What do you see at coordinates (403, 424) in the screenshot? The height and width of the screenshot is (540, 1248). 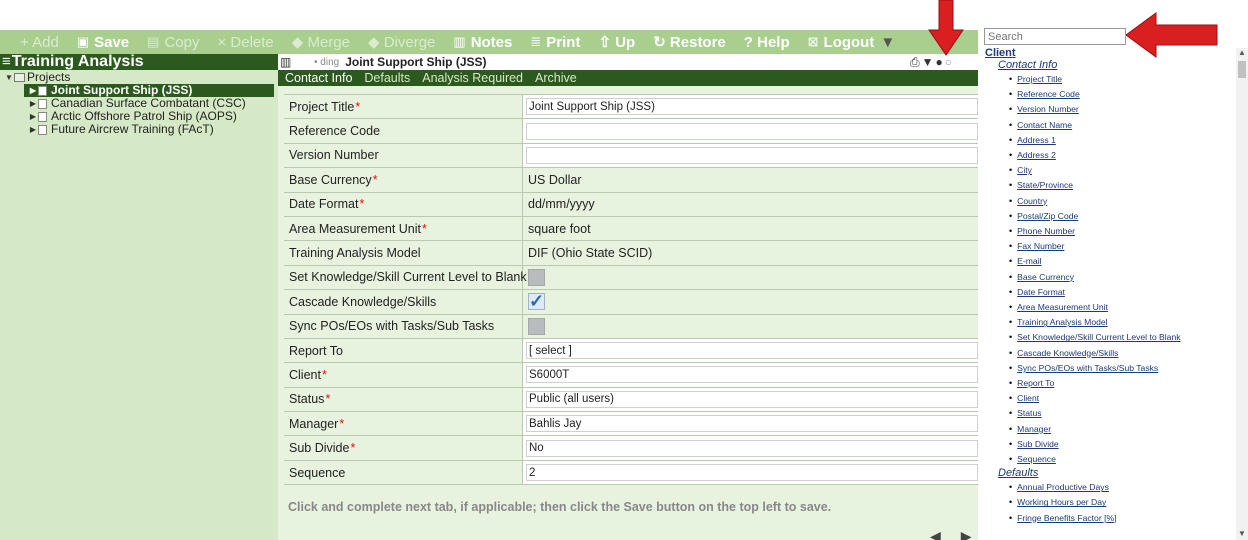 I see `field-label: Manager *` at bounding box center [403, 424].